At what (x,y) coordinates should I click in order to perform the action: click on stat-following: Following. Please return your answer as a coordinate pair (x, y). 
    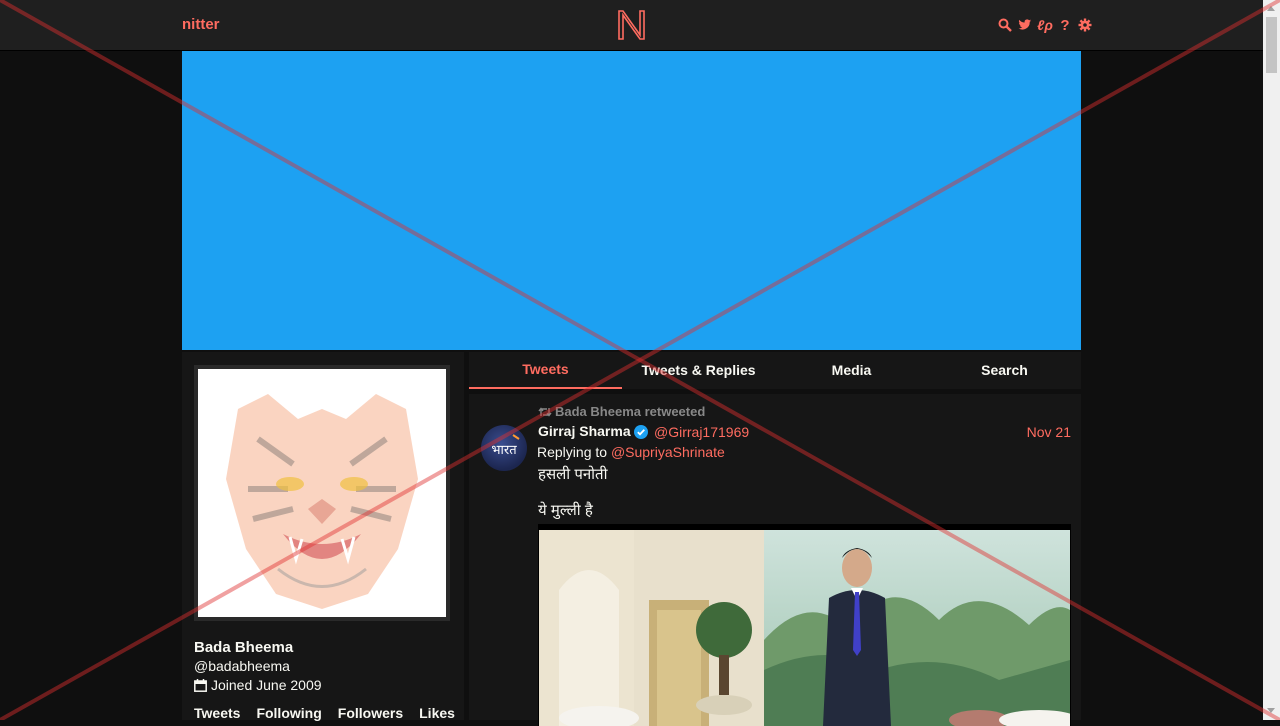
    Looking at the image, I should click on (288, 713).